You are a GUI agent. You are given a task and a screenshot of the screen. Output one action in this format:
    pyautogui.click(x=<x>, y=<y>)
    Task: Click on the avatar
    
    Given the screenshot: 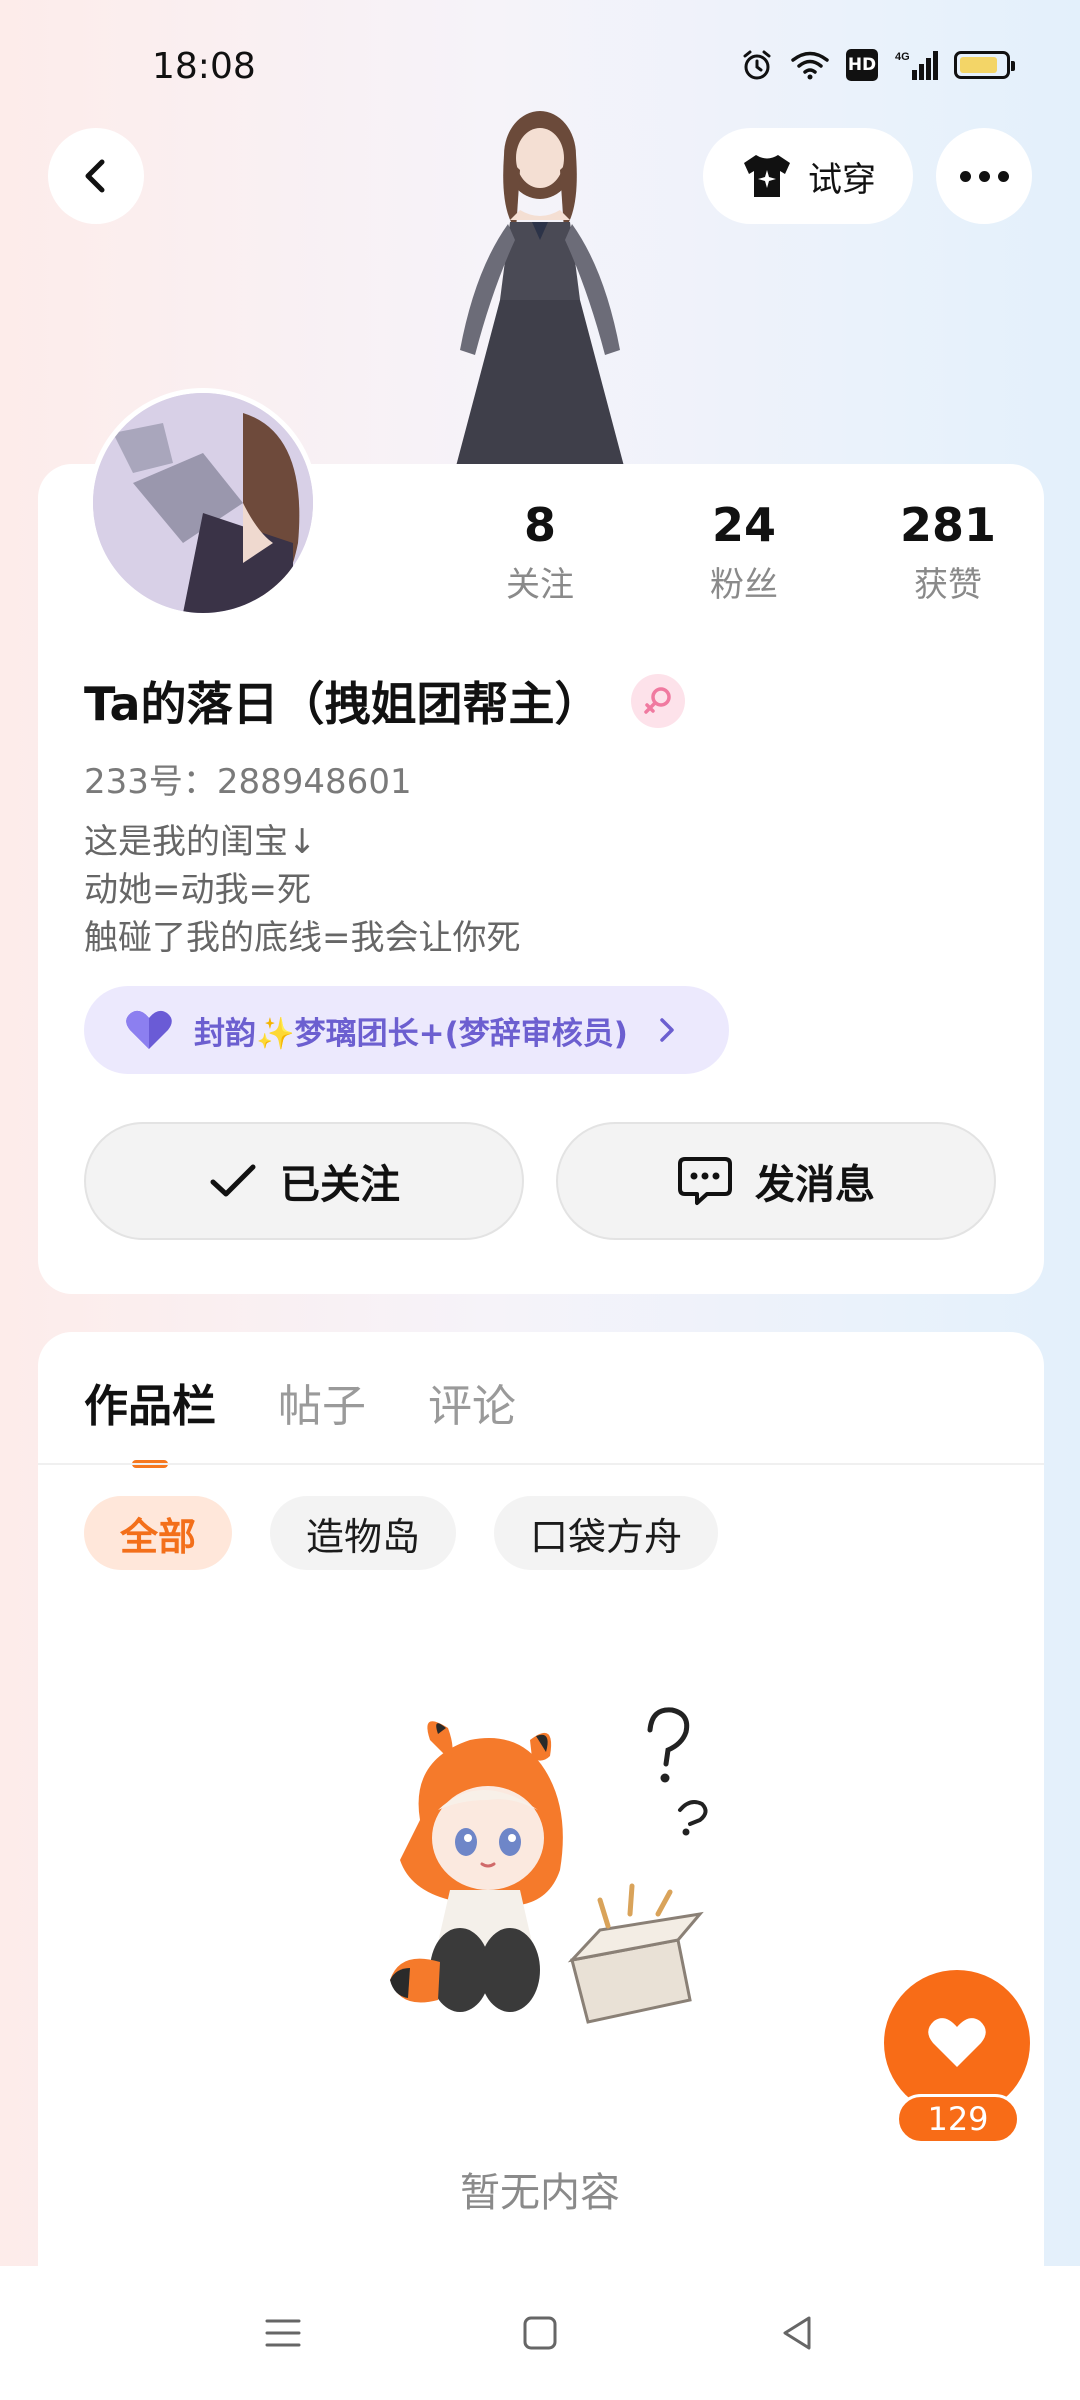 What is the action you would take?
    pyautogui.click(x=203, y=503)
    